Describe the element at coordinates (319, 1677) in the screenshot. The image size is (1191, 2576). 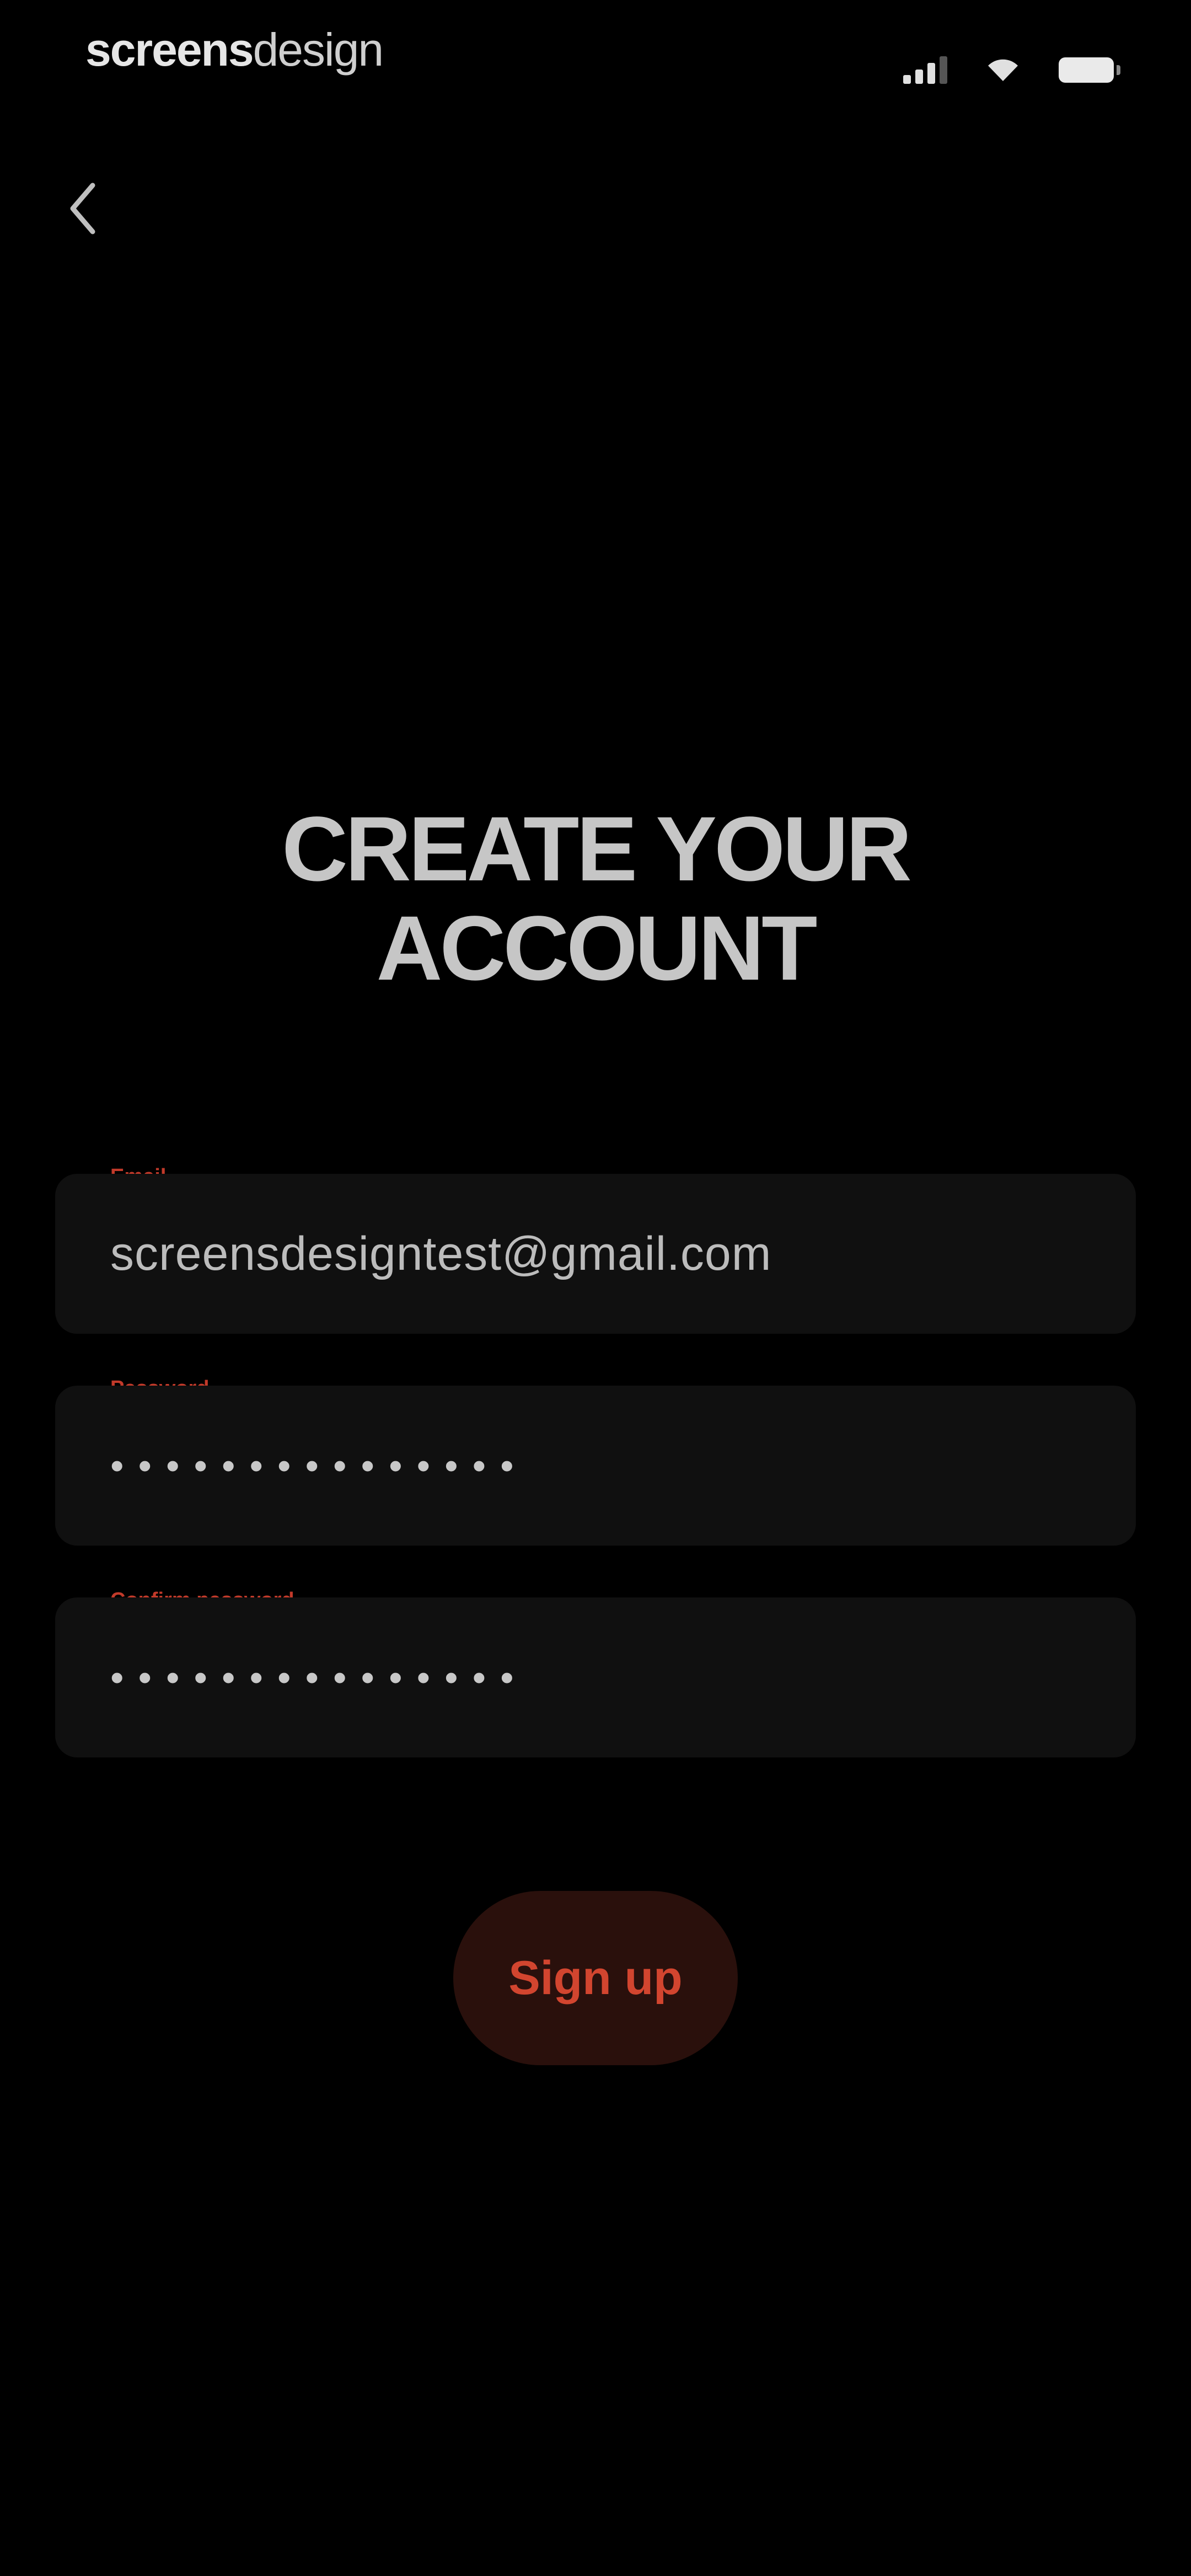
I see `confirm-password-value: •••••••••••••••` at that location.